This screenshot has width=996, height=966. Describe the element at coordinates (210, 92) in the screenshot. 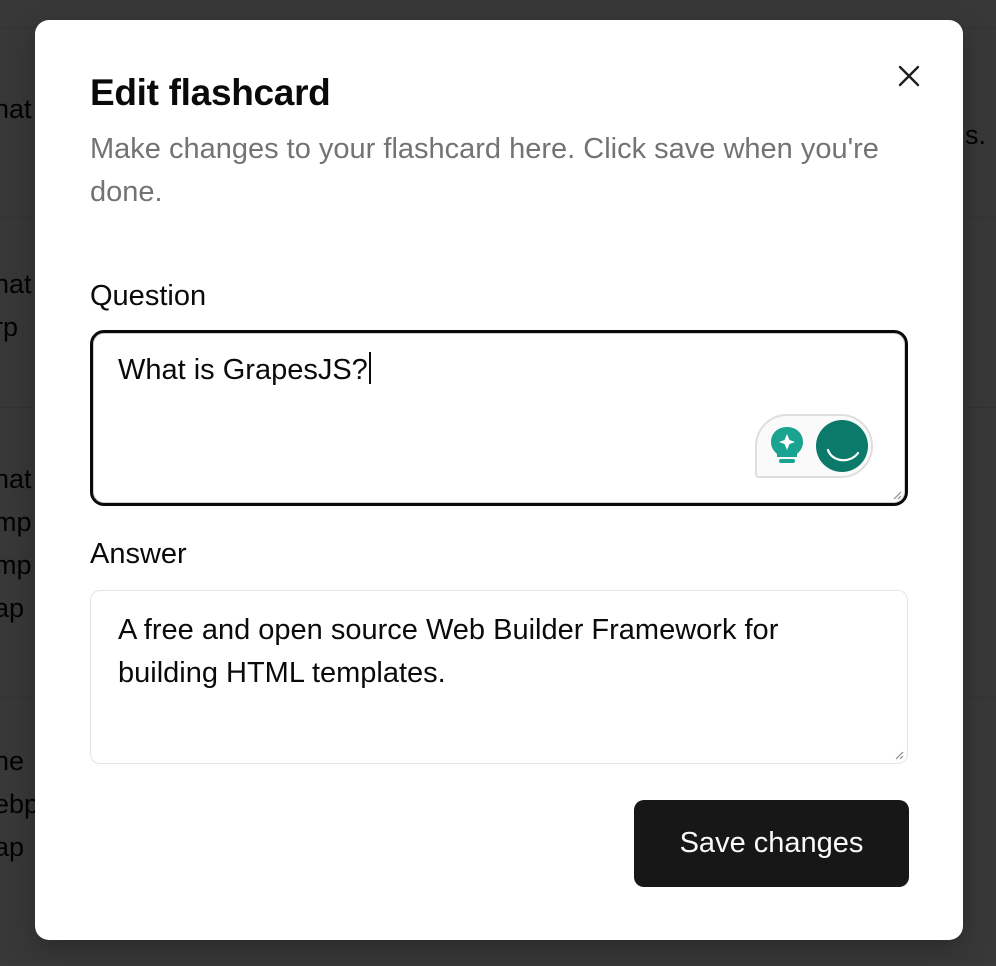

I see `dialog-title: Edit flashcard` at that location.